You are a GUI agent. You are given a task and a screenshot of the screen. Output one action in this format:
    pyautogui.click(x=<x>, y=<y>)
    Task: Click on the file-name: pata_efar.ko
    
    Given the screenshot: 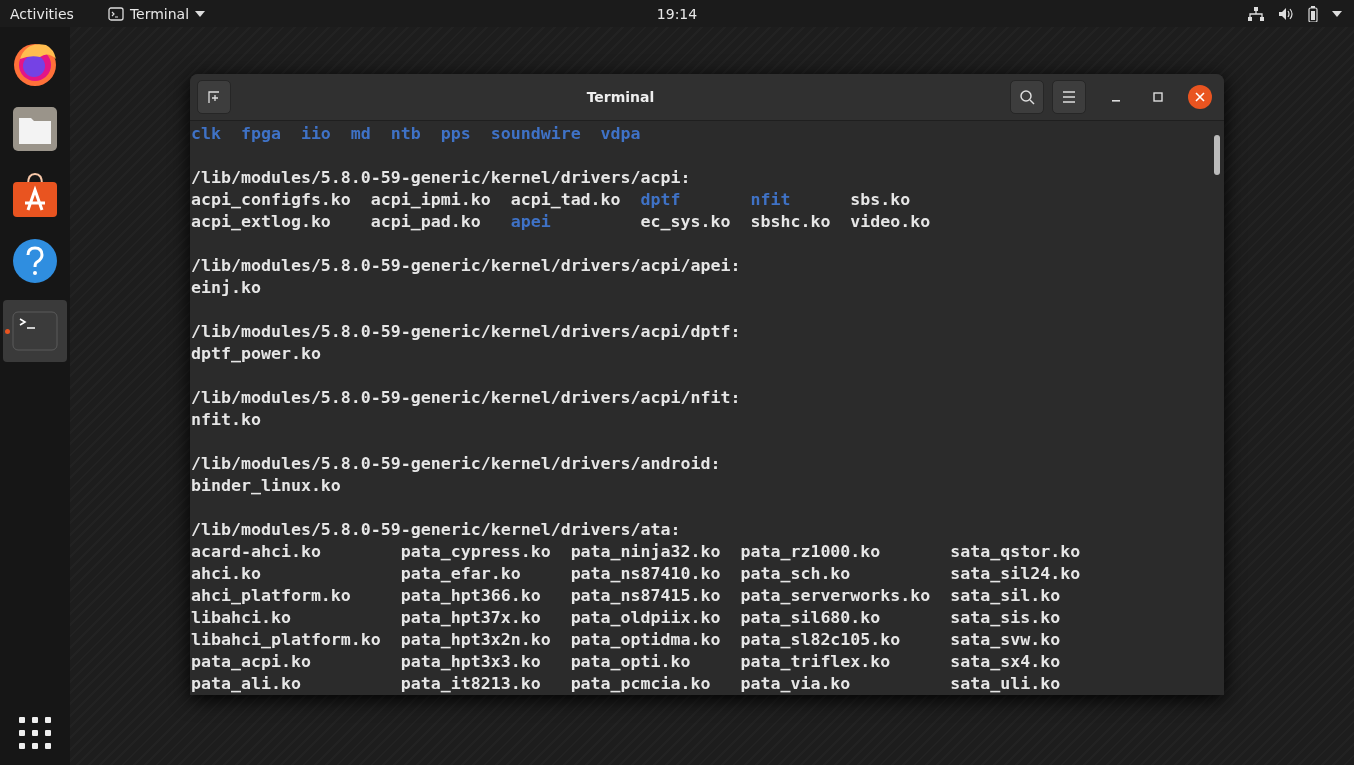 What is the action you would take?
    pyautogui.click(x=461, y=574)
    